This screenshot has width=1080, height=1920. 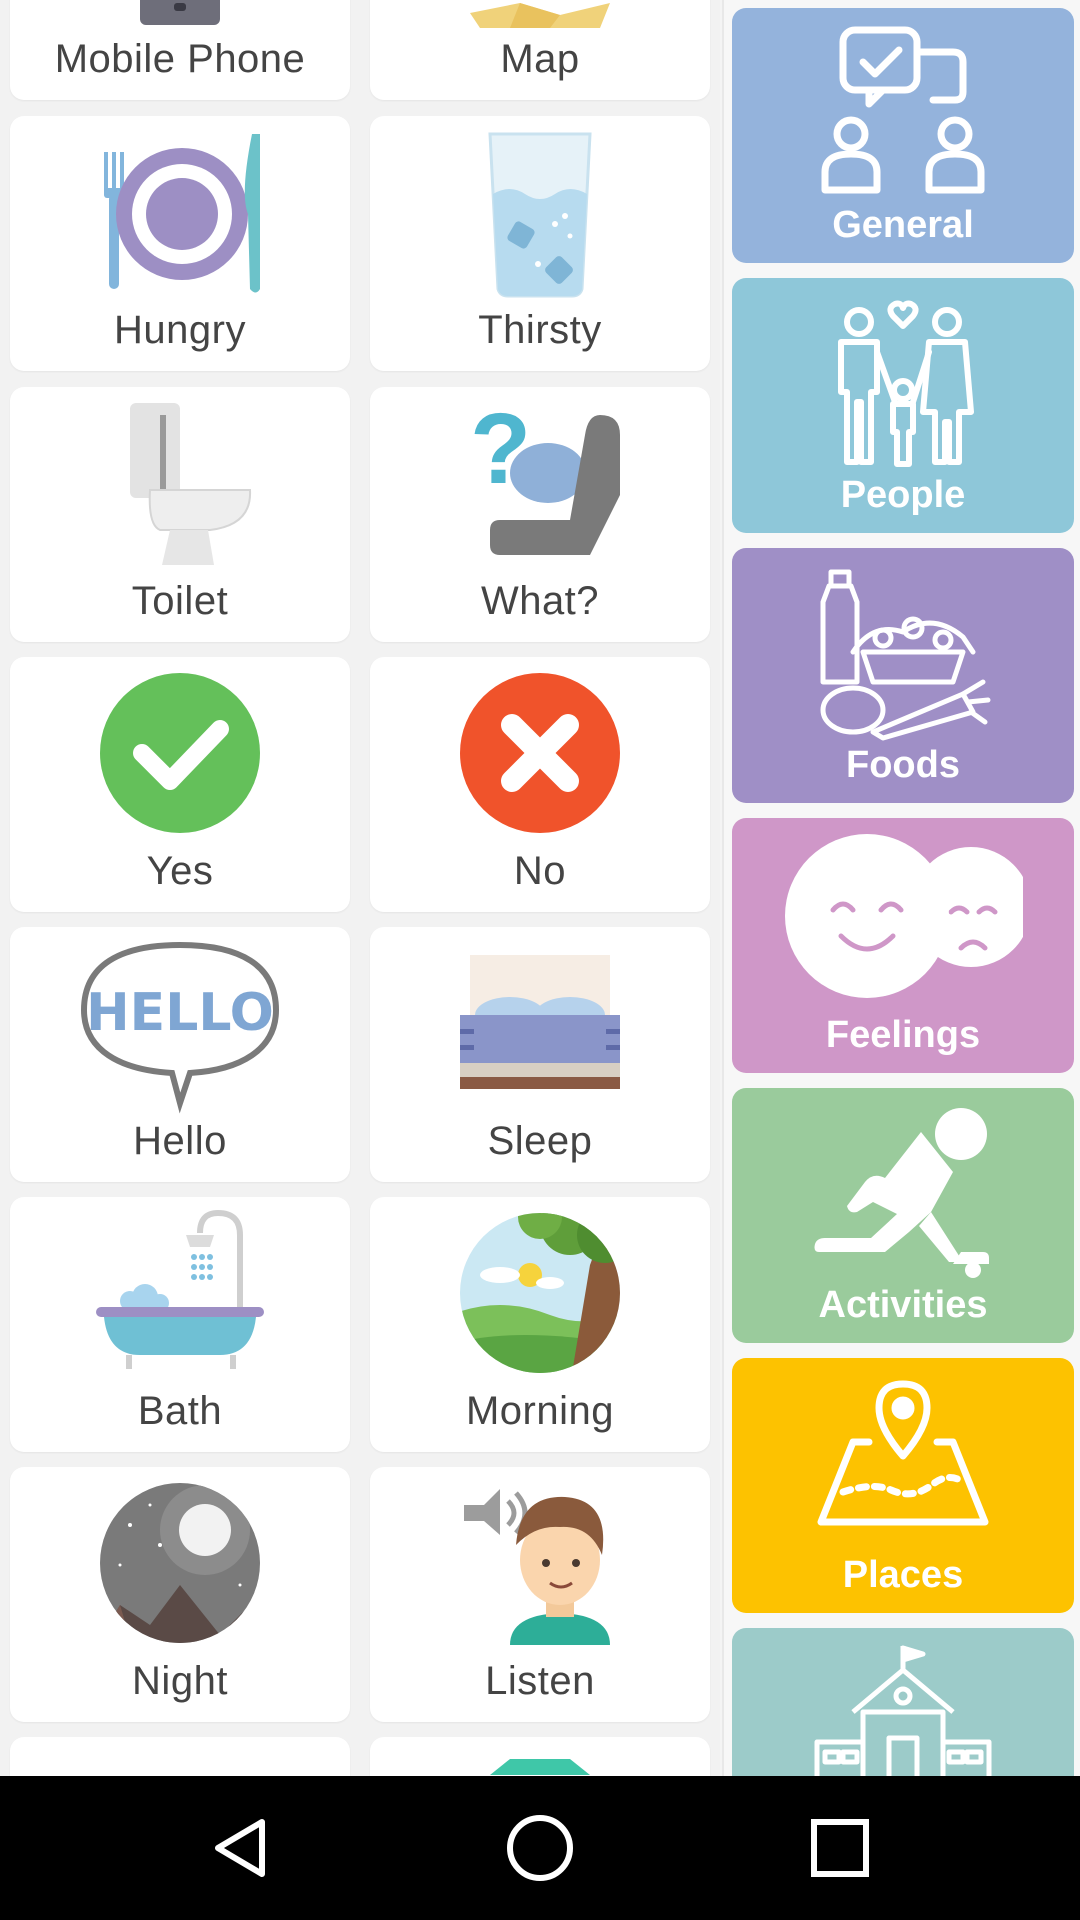 What do you see at coordinates (540, 601) in the screenshot?
I see `tile-label: What?` at bounding box center [540, 601].